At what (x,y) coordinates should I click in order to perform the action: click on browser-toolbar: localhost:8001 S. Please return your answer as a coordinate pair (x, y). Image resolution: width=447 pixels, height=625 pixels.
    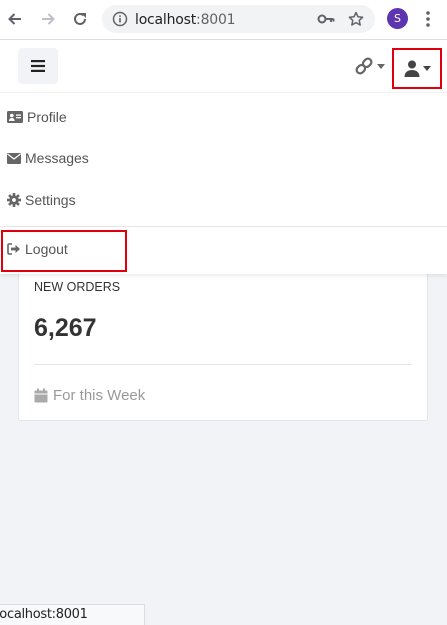
    Looking at the image, I should click on (223, 20).